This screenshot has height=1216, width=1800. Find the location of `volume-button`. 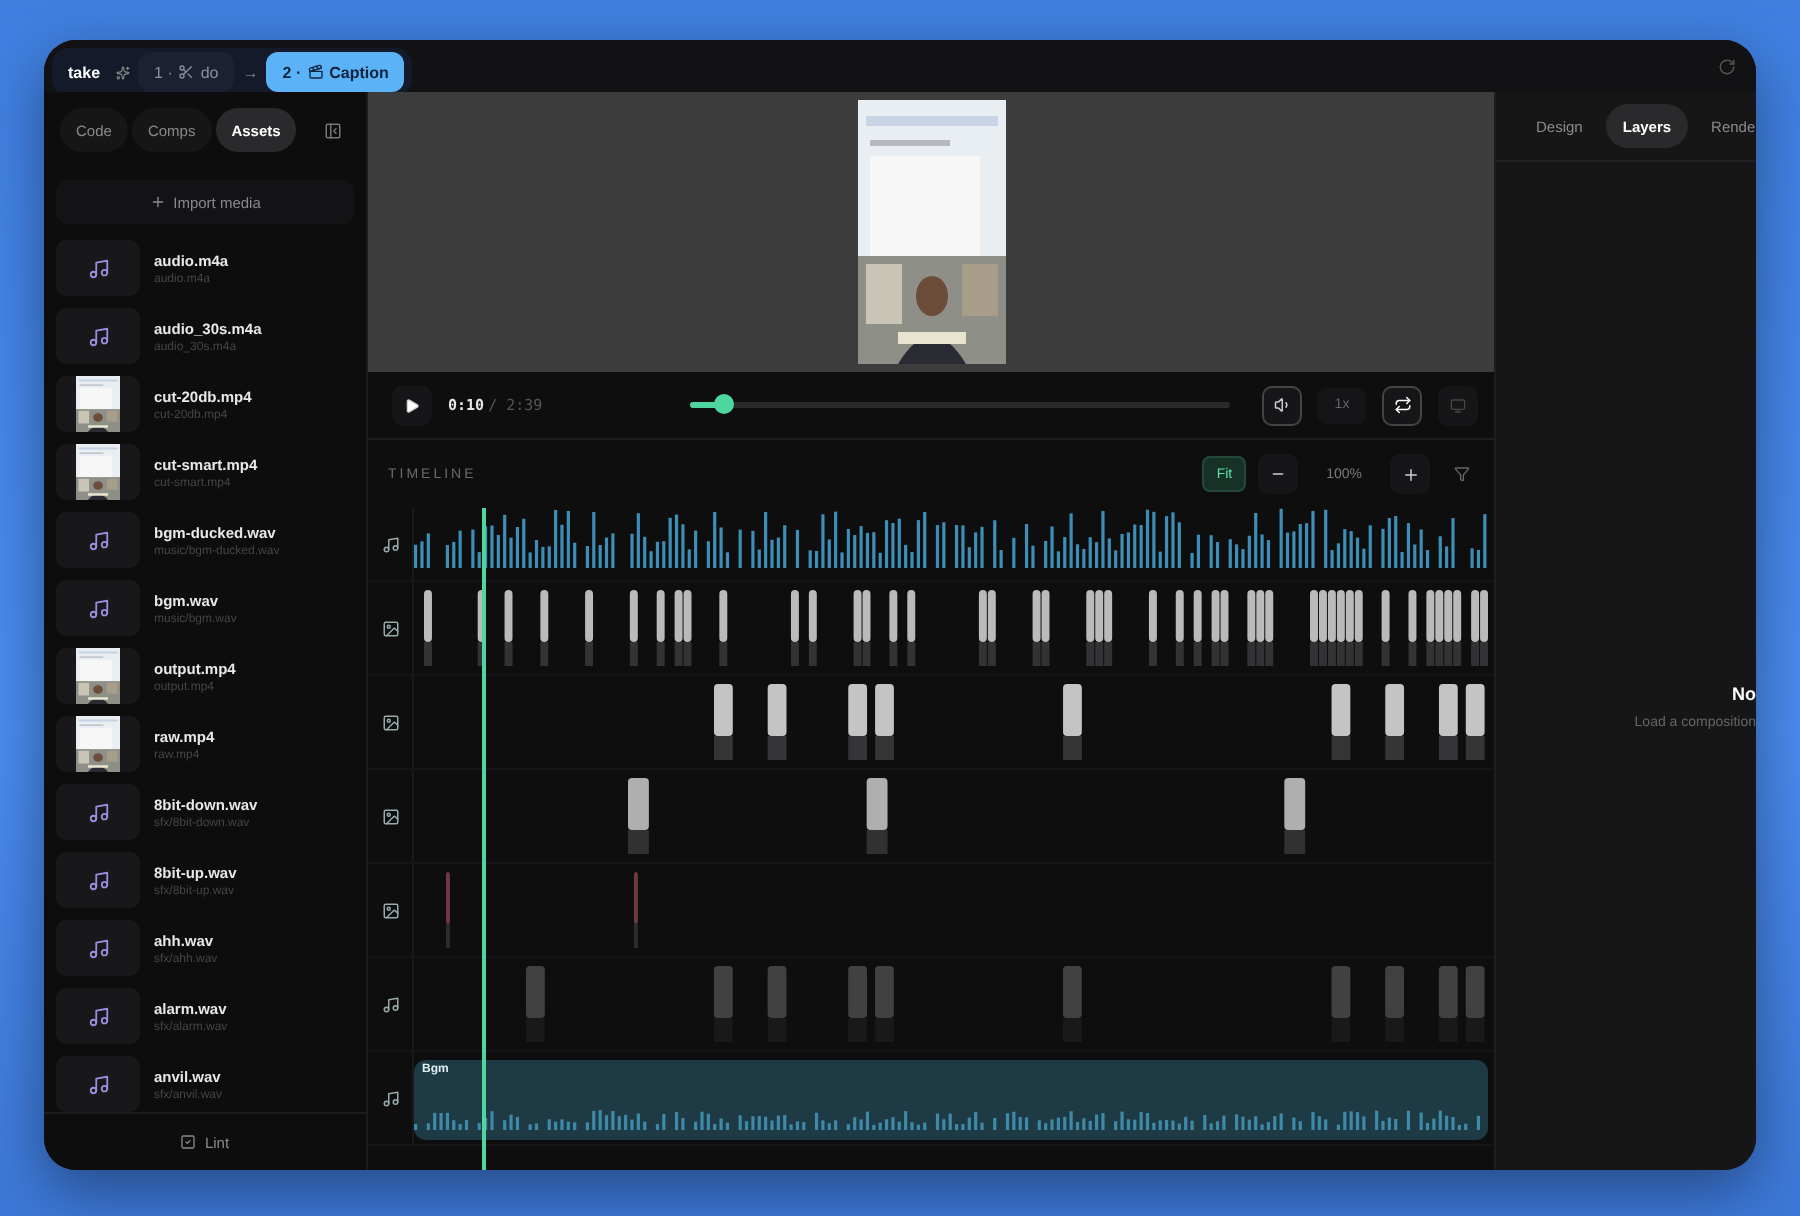

volume-button is located at coordinates (1282, 405).